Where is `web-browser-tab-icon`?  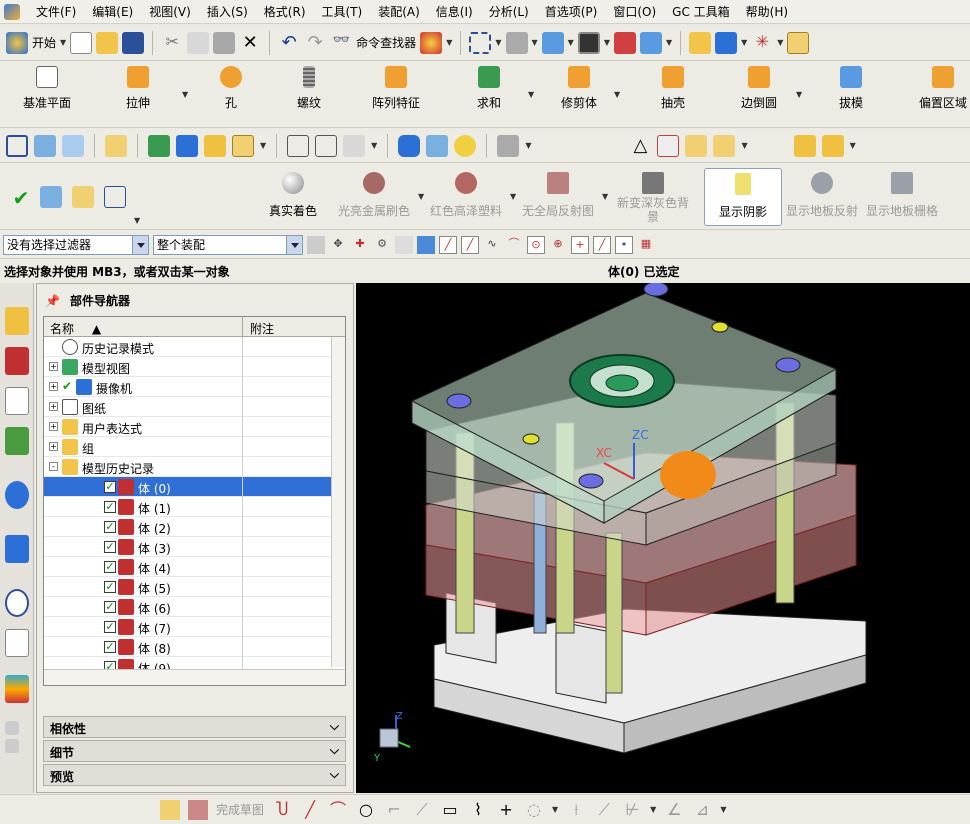
web-browser-tab-icon is located at coordinates (17, 549).